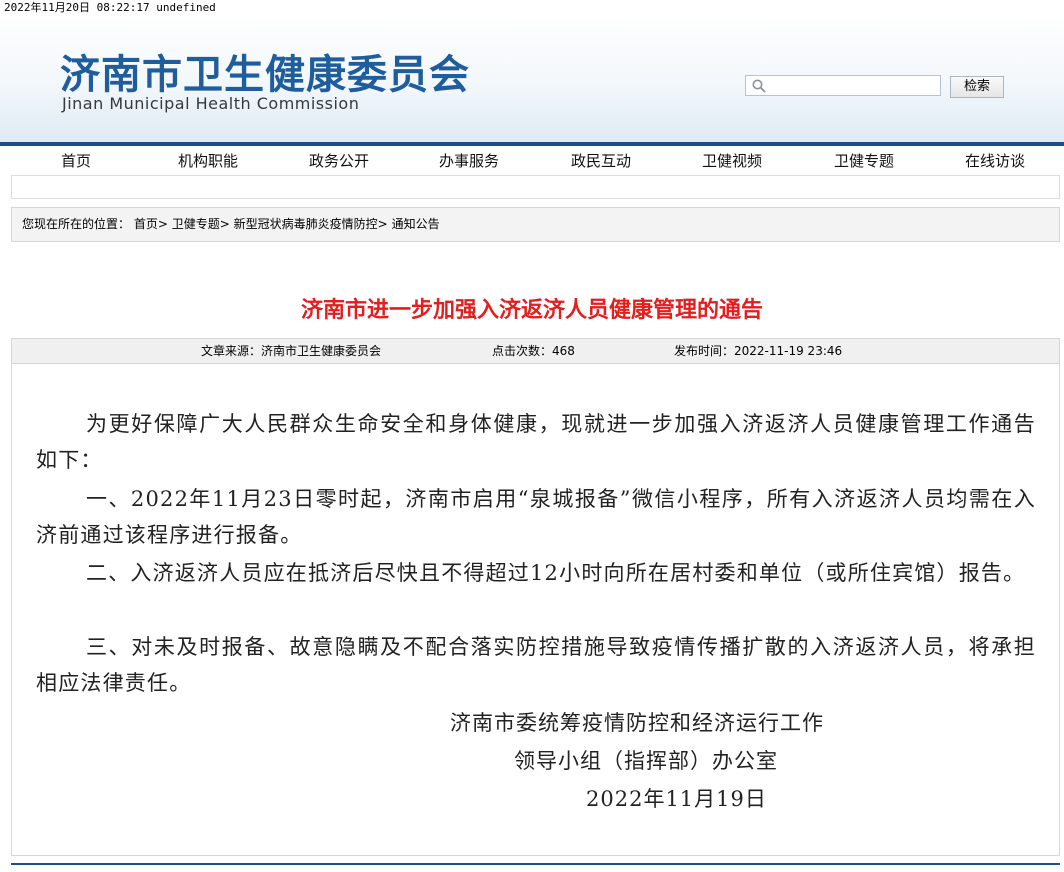  I want to click on nav-item-functions: 机构职能, so click(208, 160).